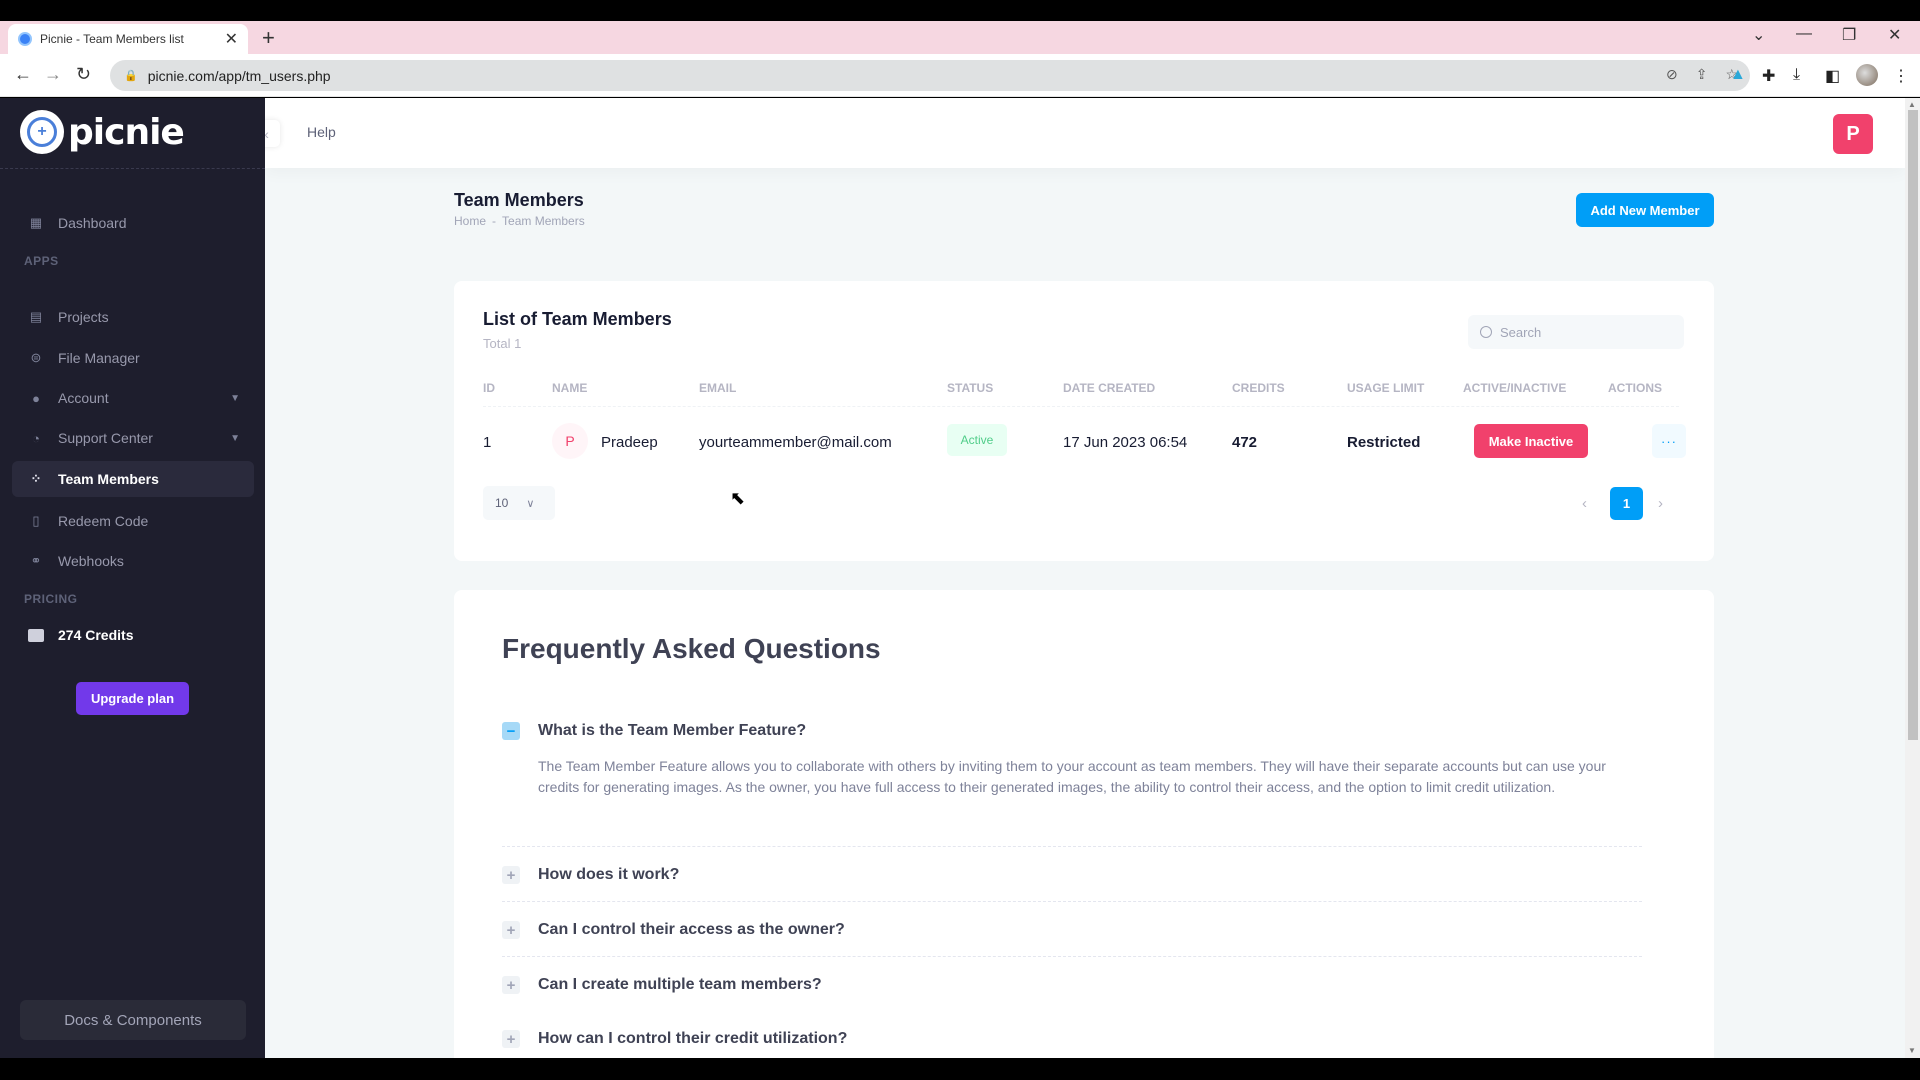 The height and width of the screenshot is (1080, 1920). I want to click on credits-balance: 274 Credits, so click(80, 635).